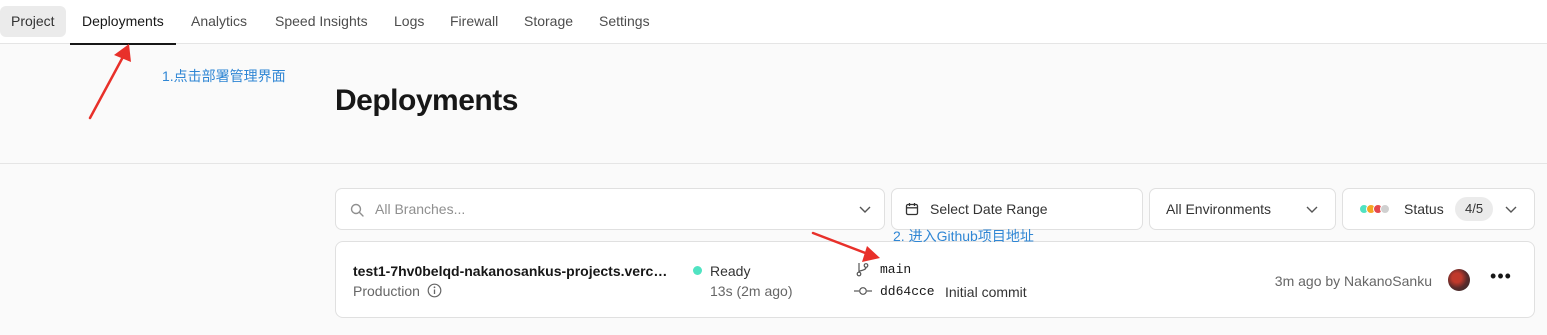  Describe the element at coordinates (963, 236) in the screenshot. I see `annotation-step-2: 2. 进入Github项目地址` at that location.